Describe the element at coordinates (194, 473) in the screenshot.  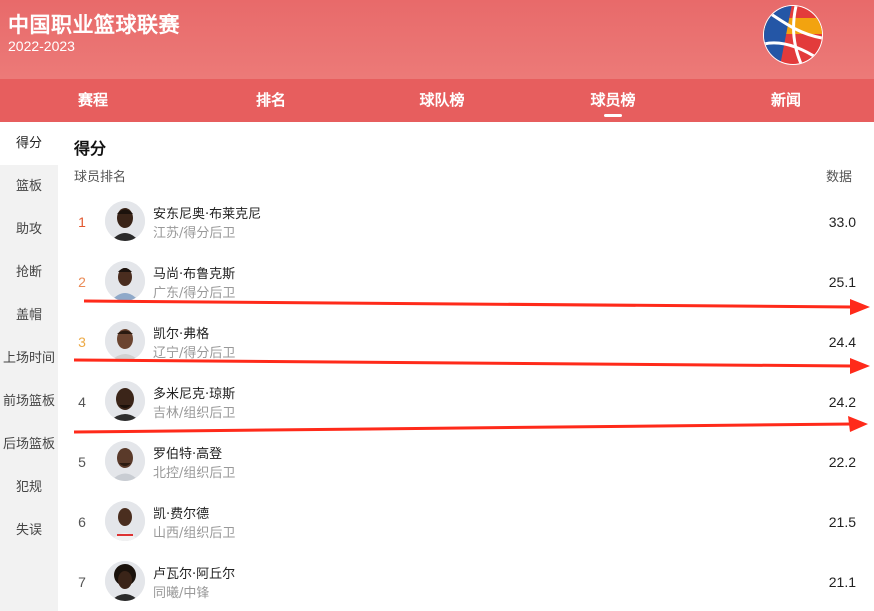
I see `player-team-position: 北控/组织后卫` at that location.